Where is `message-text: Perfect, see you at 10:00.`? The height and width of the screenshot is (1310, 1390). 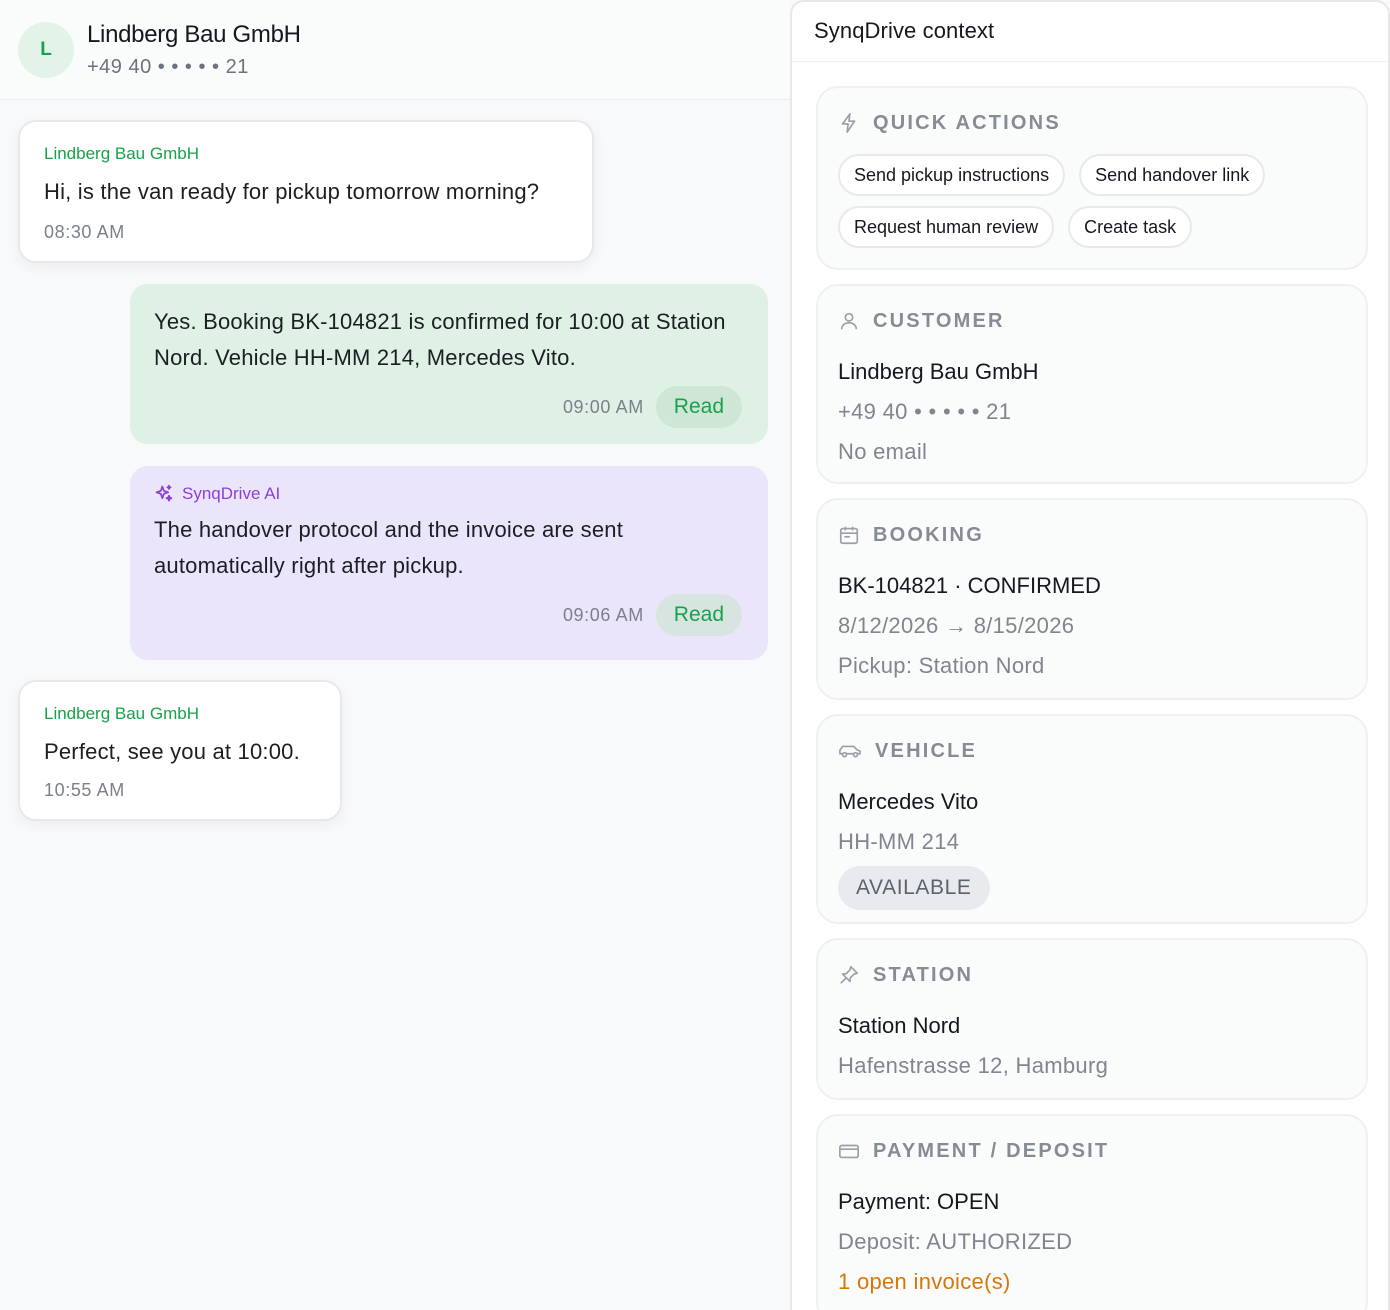 message-text: Perfect, see you at 10:00. is located at coordinates (172, 751).